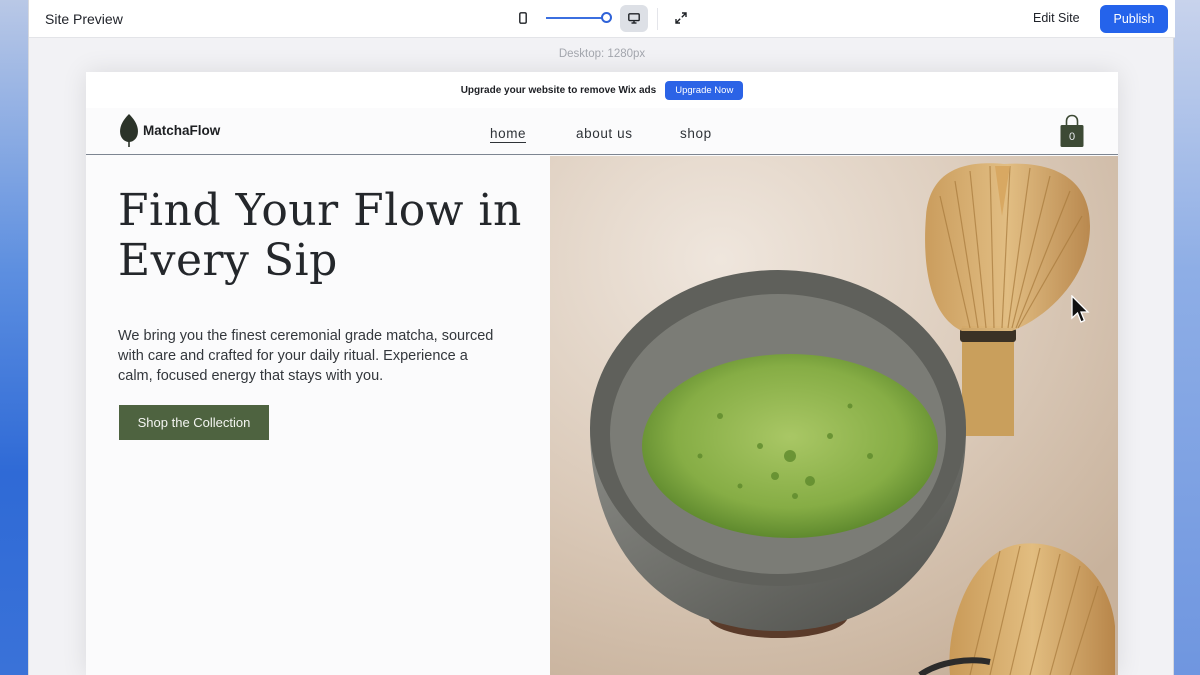 The height and width of the screenshot is (675, 1200). What do you see at coordinates (129, 130) in the screenshot?
I see `leaf-icon` at bounding box center [129, 130].